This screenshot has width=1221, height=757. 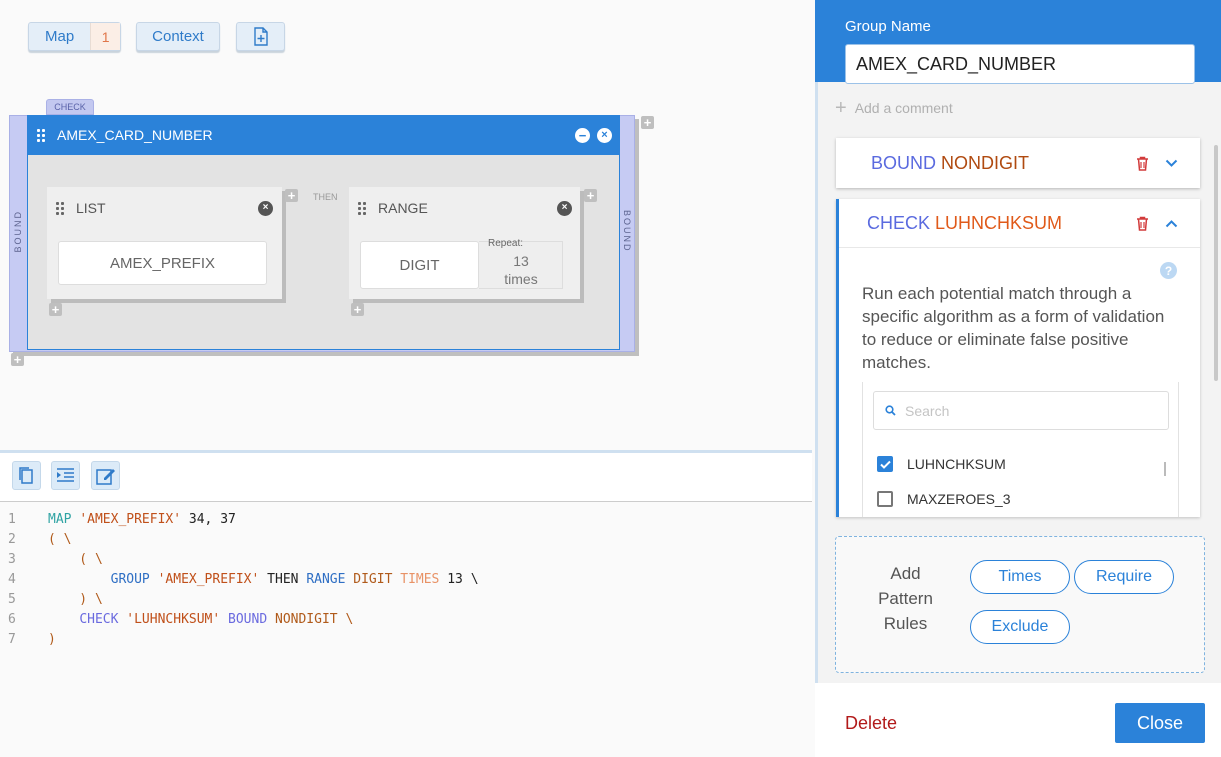 I want to click on code-token: 13 \, so click(x=463, y=579).